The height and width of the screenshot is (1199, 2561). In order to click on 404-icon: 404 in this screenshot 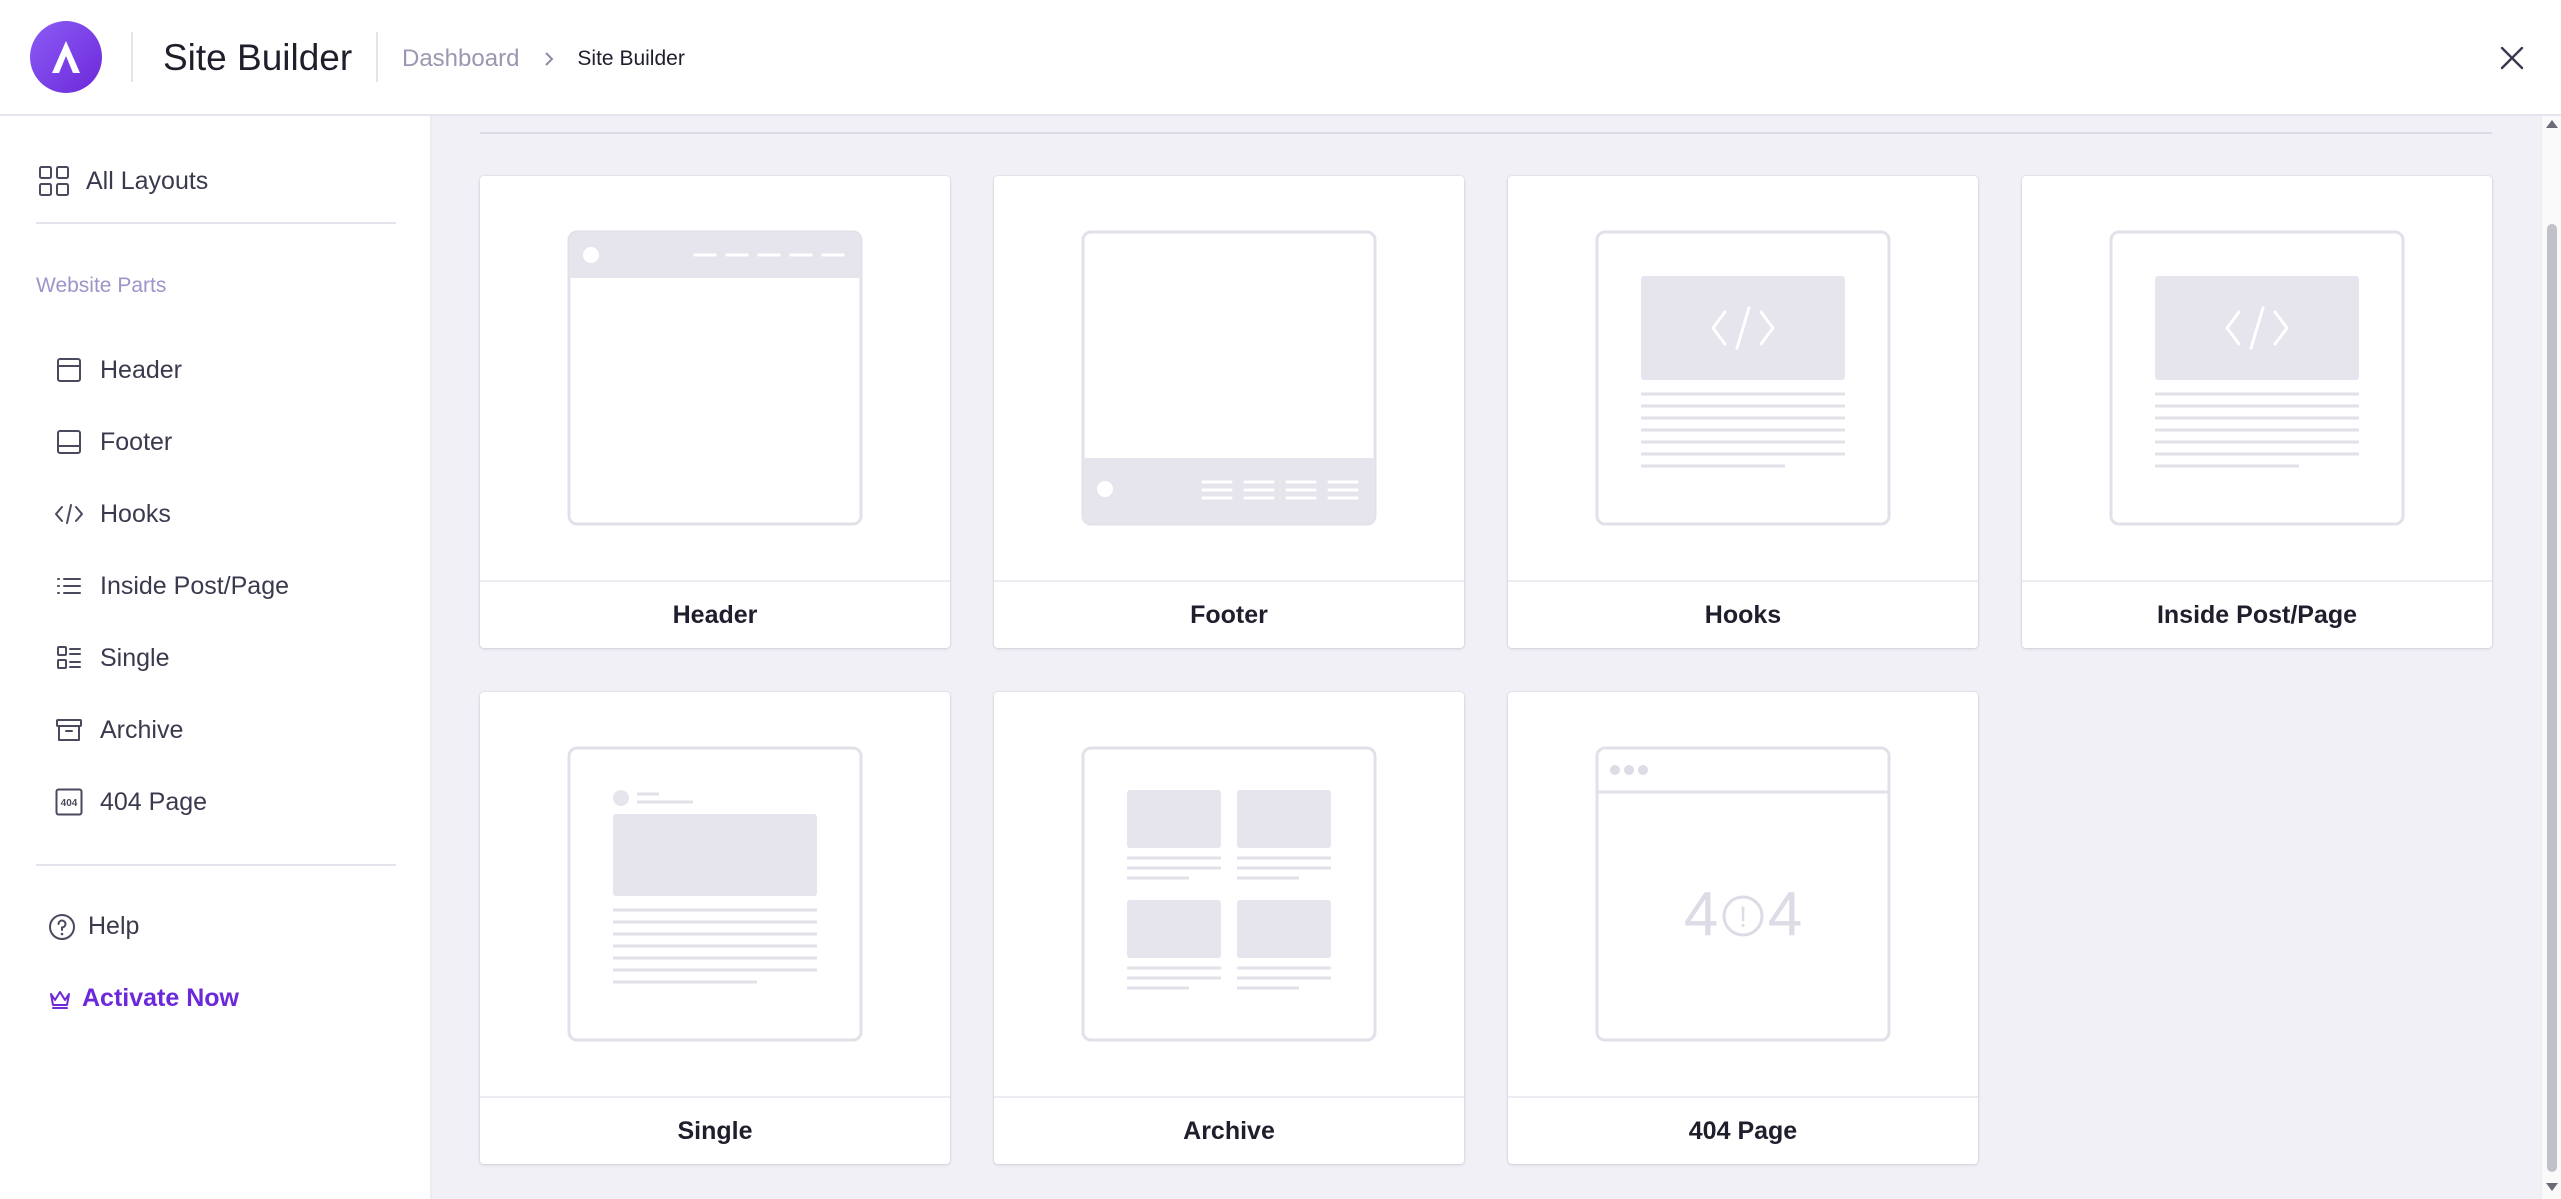, I will do `click(69, 802)`.